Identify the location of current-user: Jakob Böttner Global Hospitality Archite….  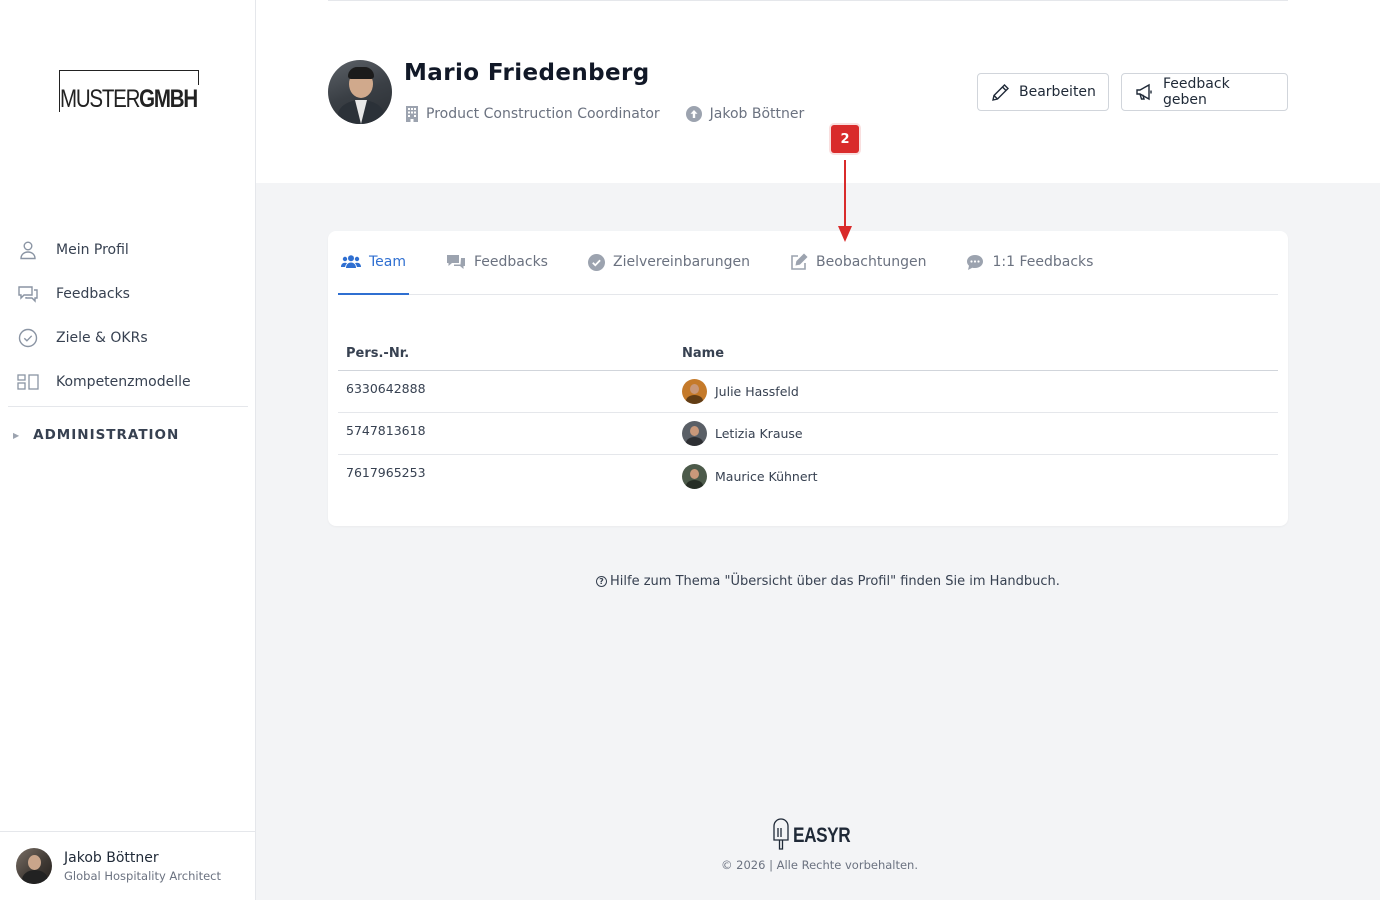
(128, 865).